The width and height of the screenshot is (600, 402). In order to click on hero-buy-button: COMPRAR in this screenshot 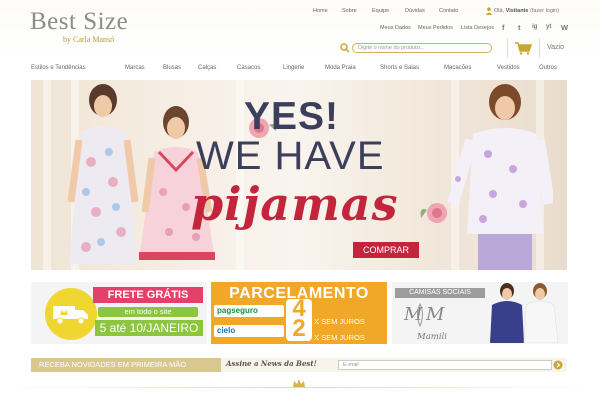, I will do `click(386, 250)`.